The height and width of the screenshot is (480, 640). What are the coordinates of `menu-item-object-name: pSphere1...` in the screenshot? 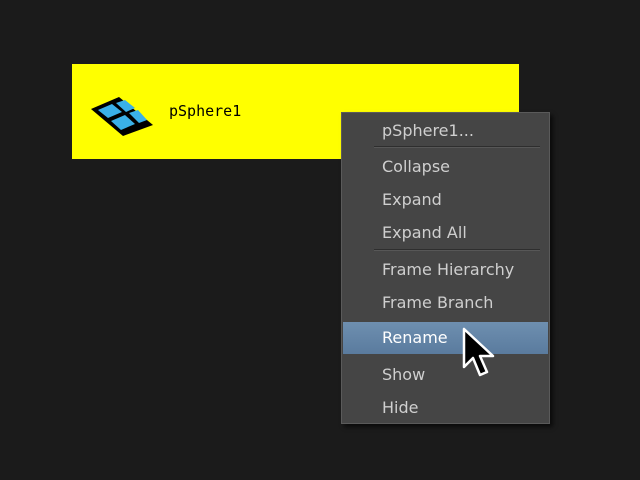 It's located at (445, 130).